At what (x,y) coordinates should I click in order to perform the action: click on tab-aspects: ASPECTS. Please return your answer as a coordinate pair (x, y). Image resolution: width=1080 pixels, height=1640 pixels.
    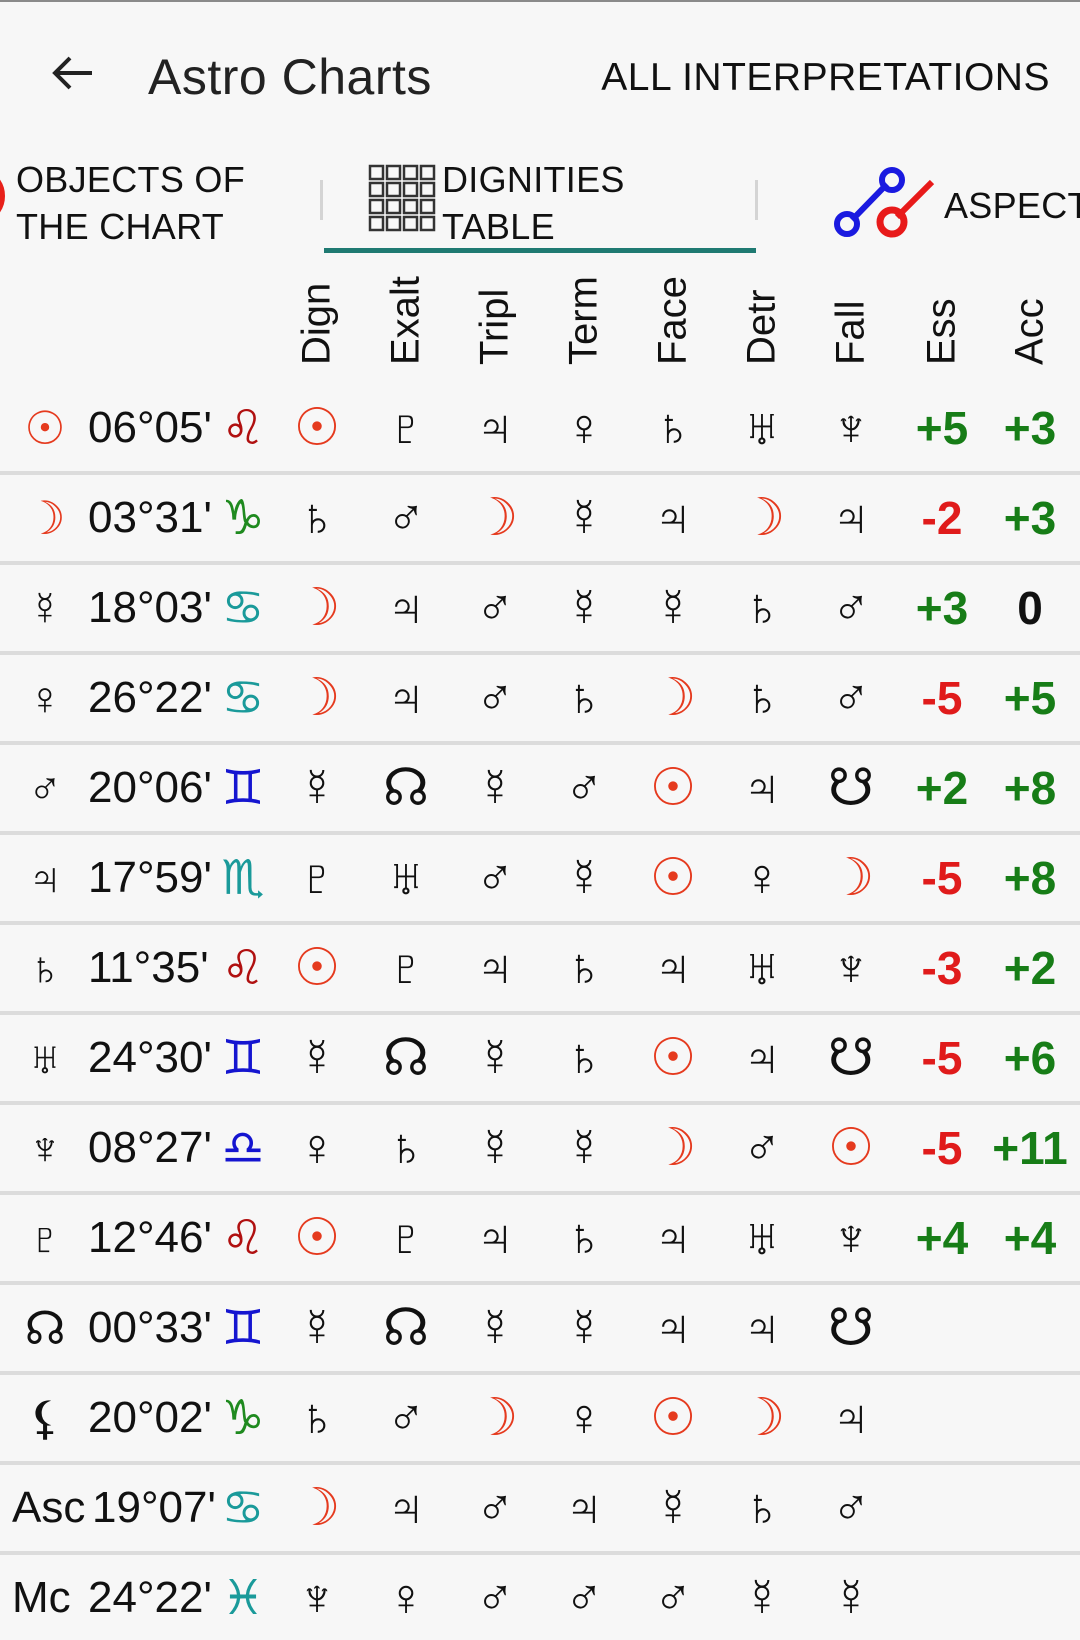
    Looking at the image, I should click on (920, 202).